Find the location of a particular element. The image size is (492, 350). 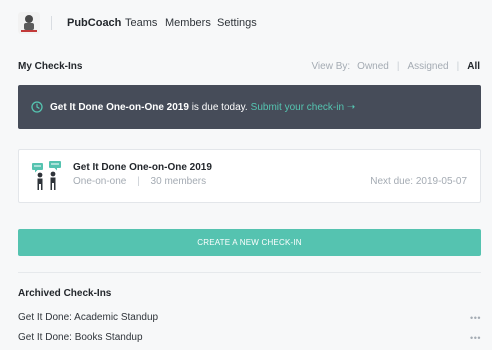

checkin-card-meta: One-on-one | 30 members is located at coordinates (139, 181).